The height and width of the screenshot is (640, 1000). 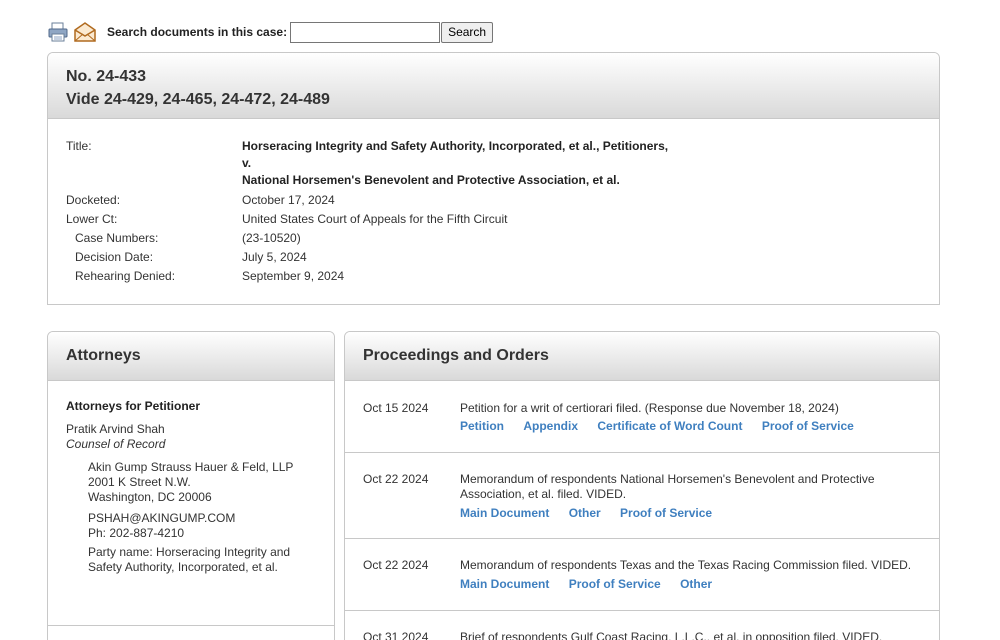 What do you see at coordinates (642, 356) in the screenshot?
I see `proceedings-heading: Proceedings and Orders` at bounding box center [642, 356].